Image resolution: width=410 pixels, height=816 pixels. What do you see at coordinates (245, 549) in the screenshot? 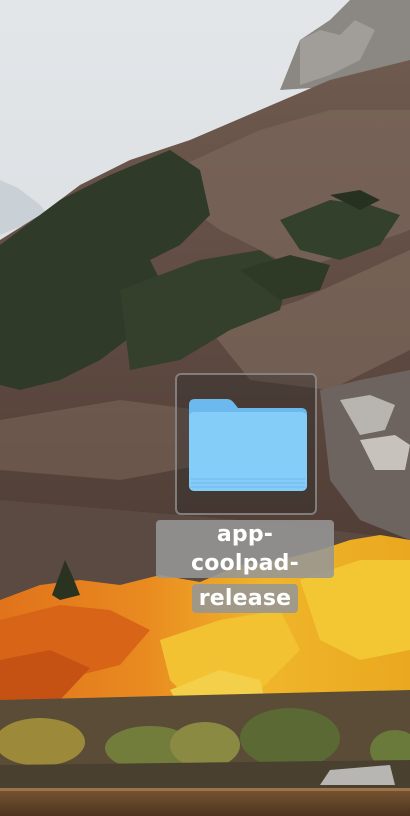
I see `folder-label-line-1: app-coolpad-` at bounding box center [245, 549].